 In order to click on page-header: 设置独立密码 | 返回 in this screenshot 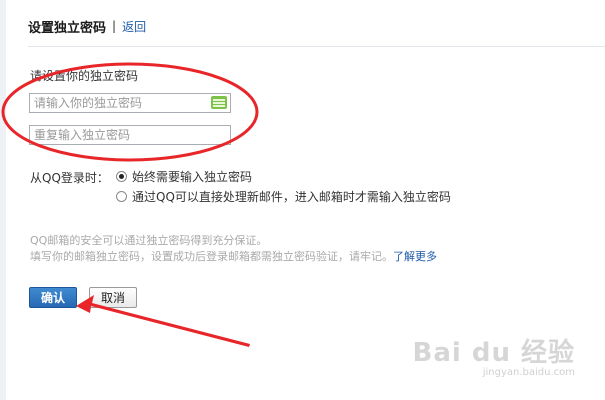, I will do `click(87, 26)`.